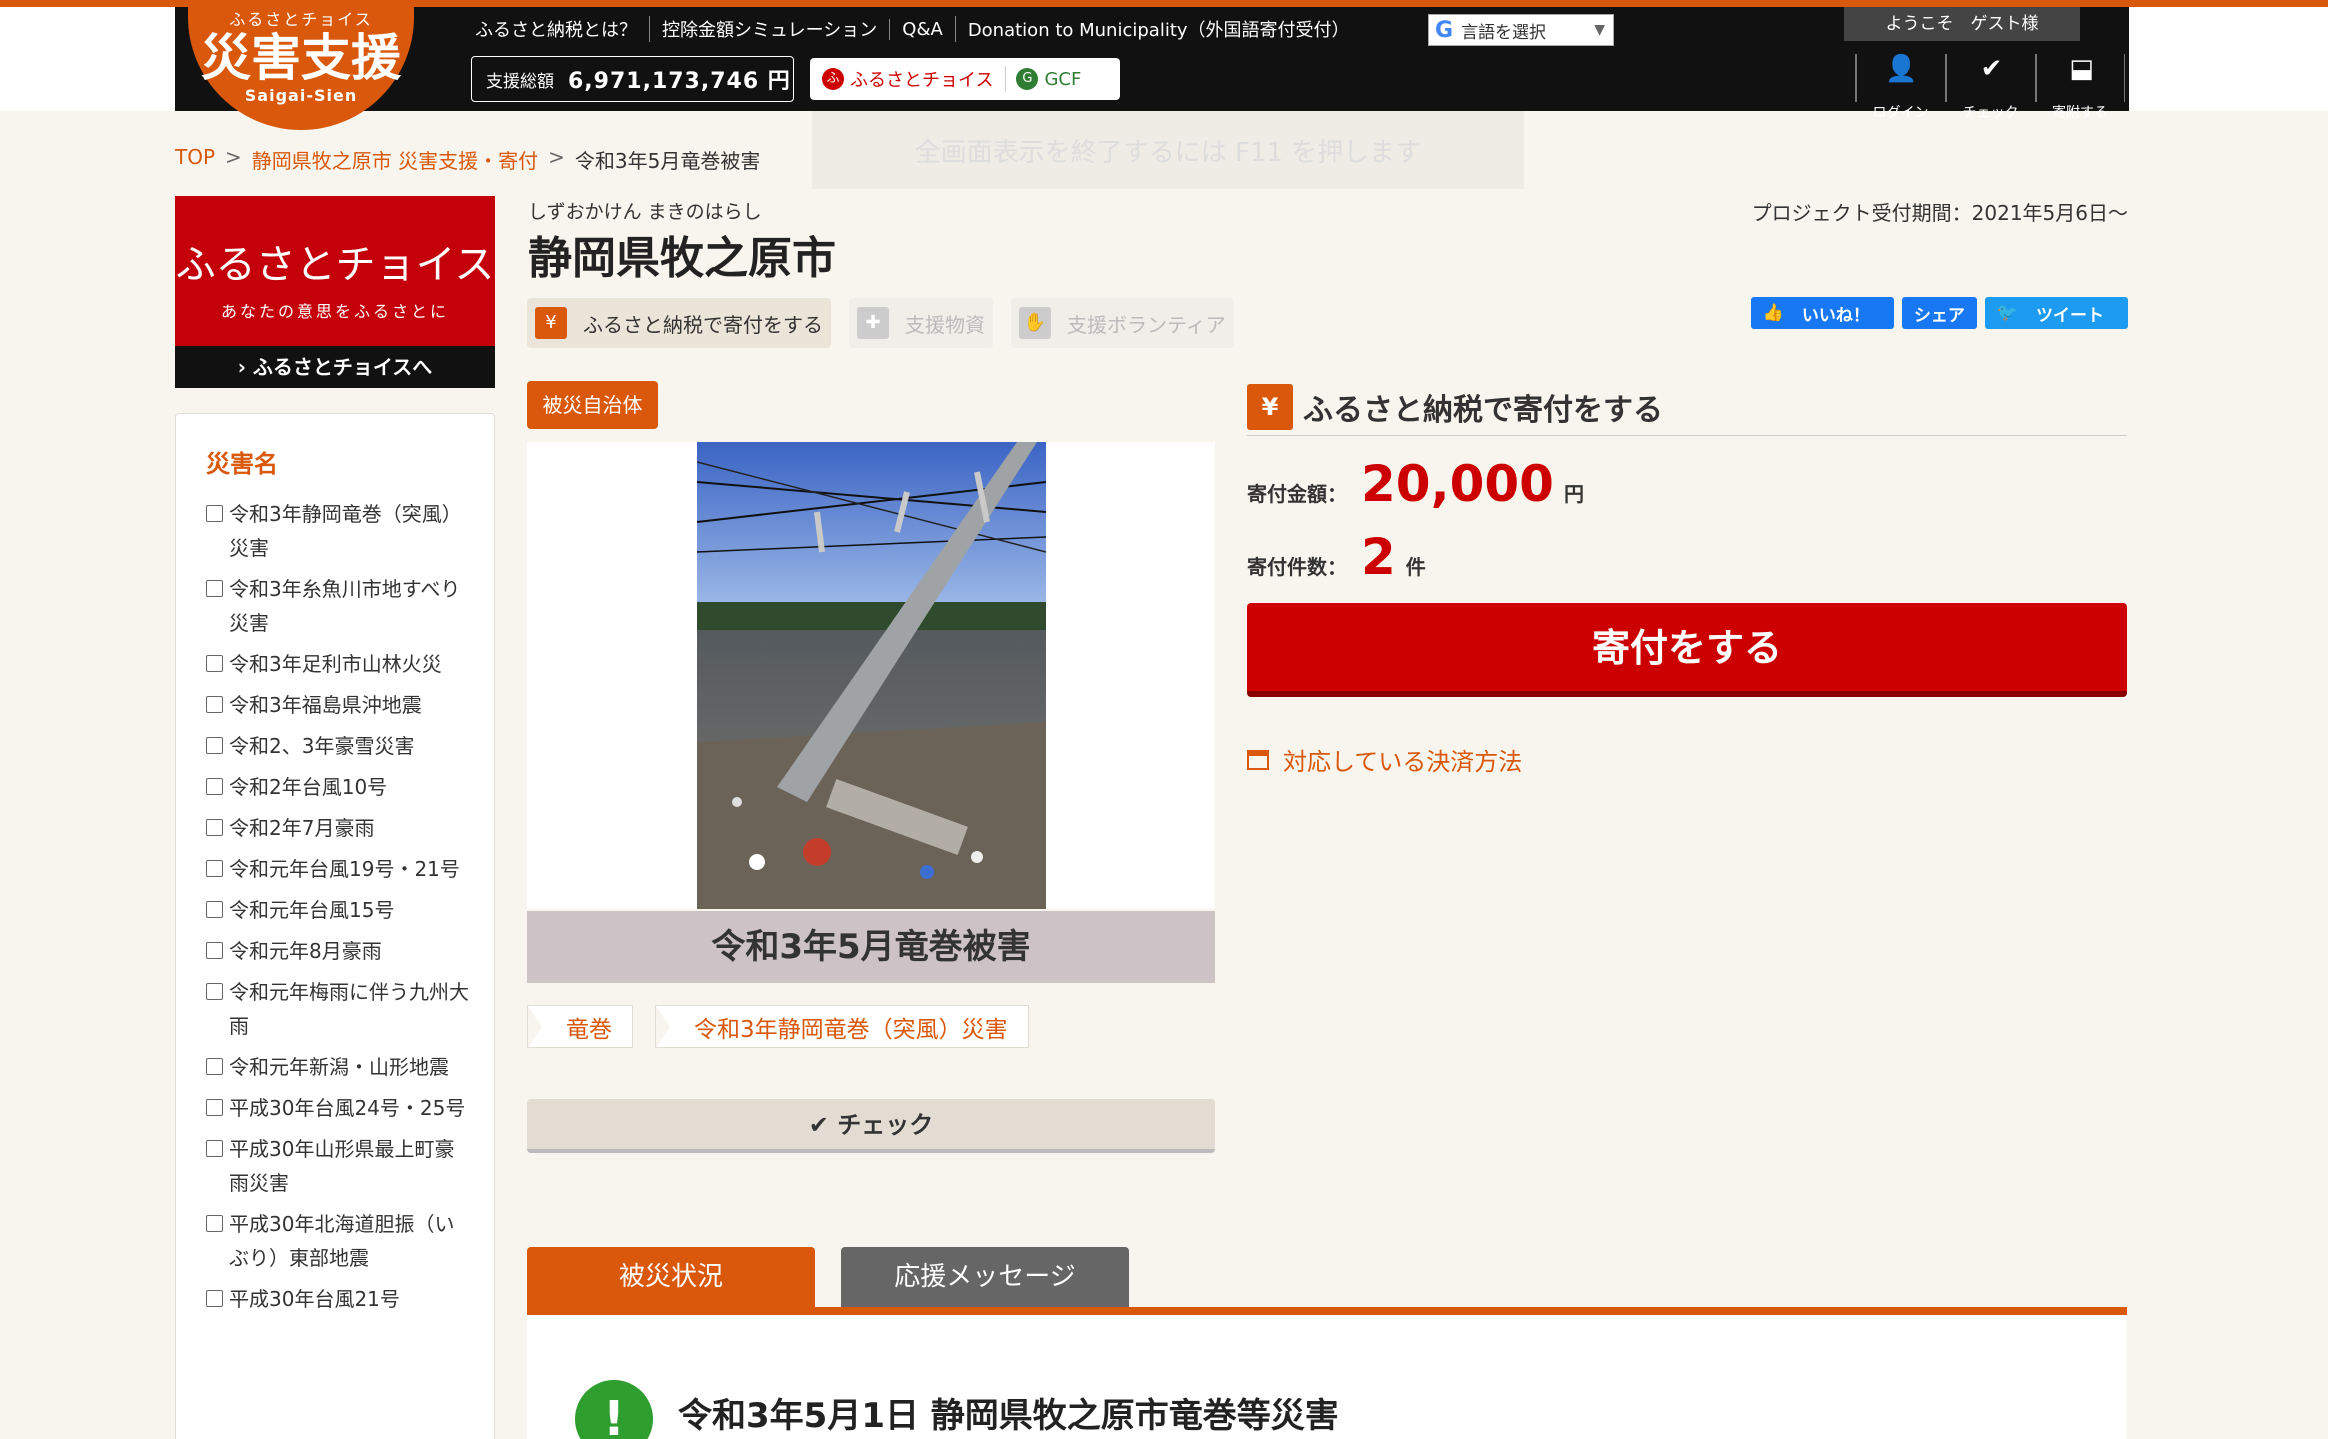  Describe the element at coordinates (345, 606) in the screenshot. I see `disaster-label: 令和3年糸魚川市地すべり災害` at that location.